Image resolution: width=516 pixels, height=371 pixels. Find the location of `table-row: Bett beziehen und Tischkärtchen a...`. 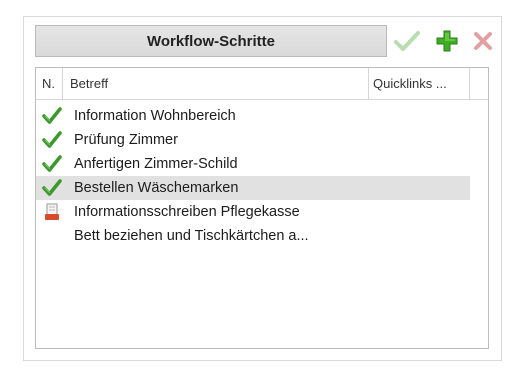

table-row: Bett beziehen und Tischkärtchen a... is located at coordinates (253, 236).